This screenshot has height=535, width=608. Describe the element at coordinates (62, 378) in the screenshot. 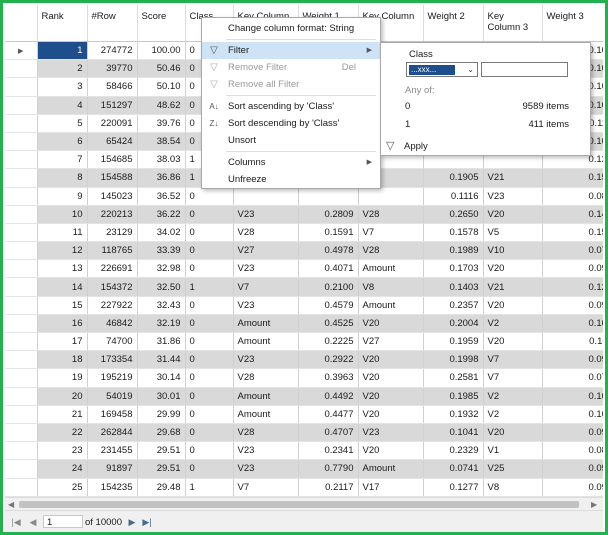

I see `table-cell: 19` at that location.